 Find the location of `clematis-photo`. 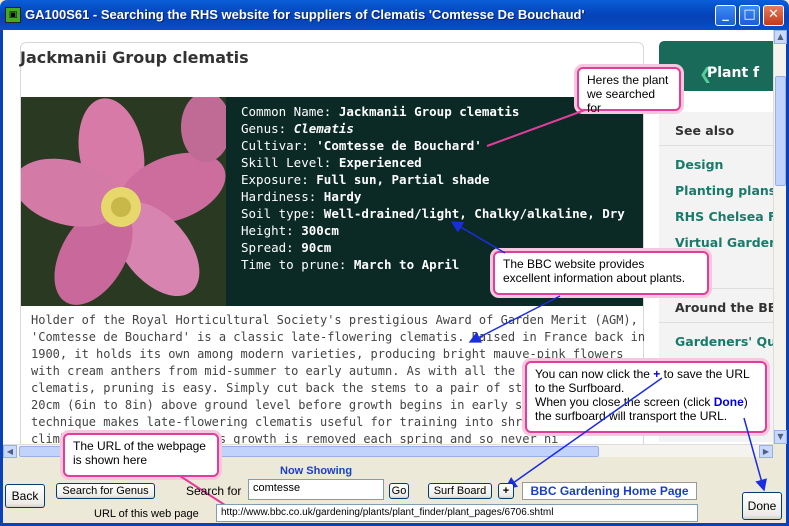

clematis-photo is located at coordinates (123, 201).